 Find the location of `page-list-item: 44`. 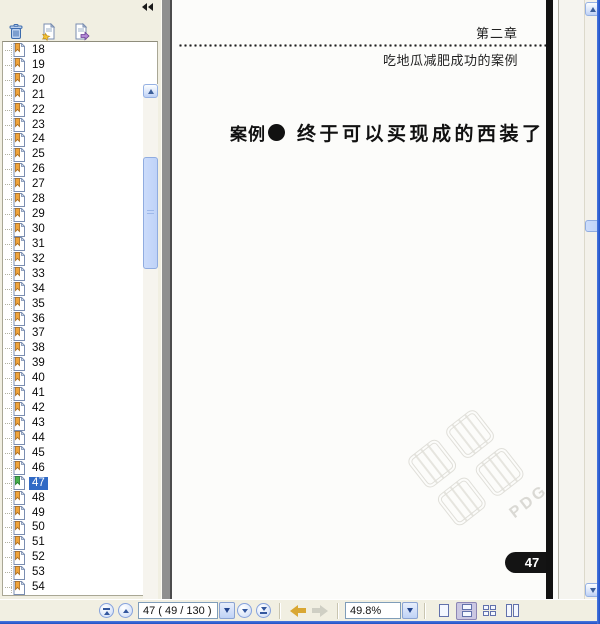

page-list-item: 44 is located at coordinates (72, 438).